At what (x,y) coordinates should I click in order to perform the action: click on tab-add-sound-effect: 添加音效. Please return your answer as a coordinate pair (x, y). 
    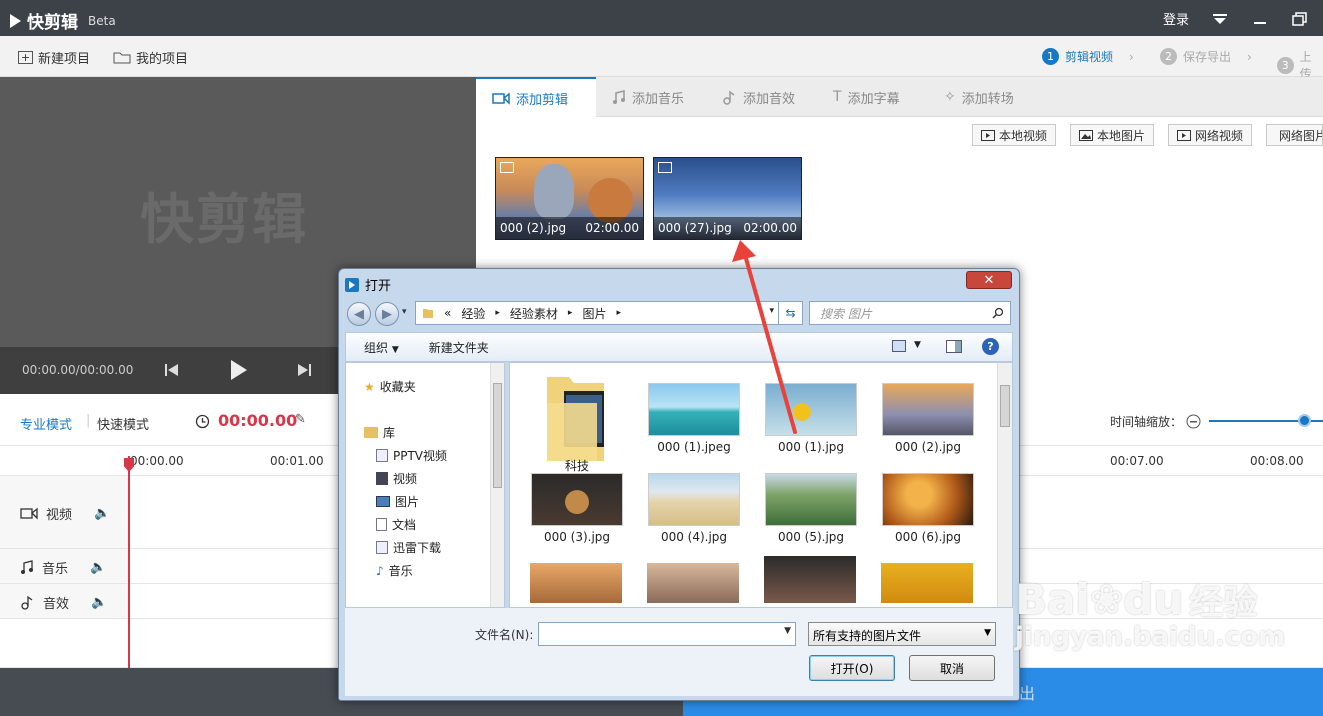
    Looking at the image, I should click on (758, 97).